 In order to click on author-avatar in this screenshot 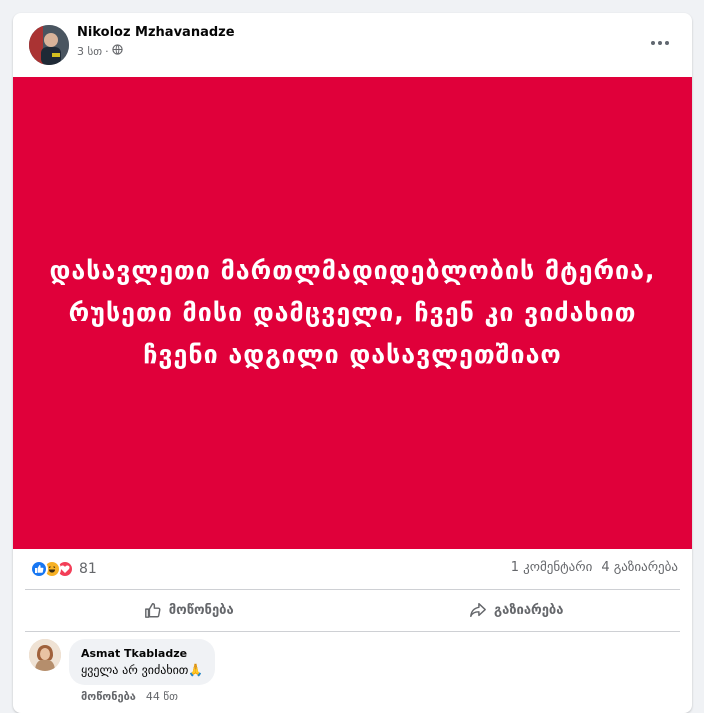, I will do `click(49, 45)`.